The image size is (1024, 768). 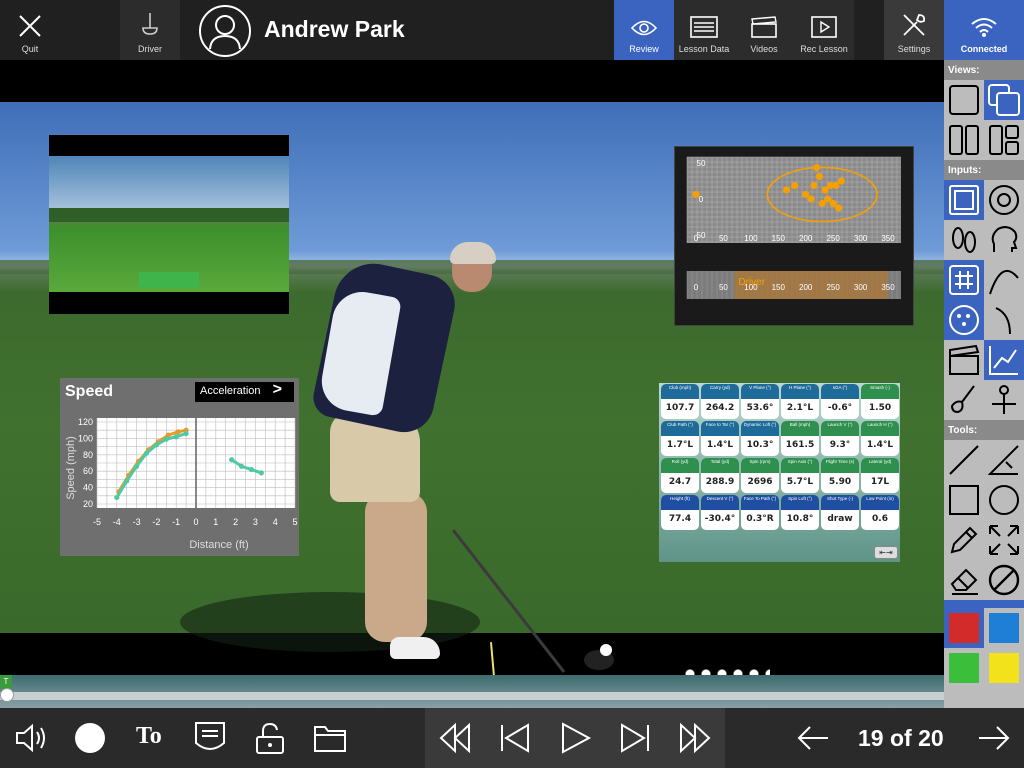 I want to click on metric-cell: Smash (-) 1.50, so click(x=880, y=401).